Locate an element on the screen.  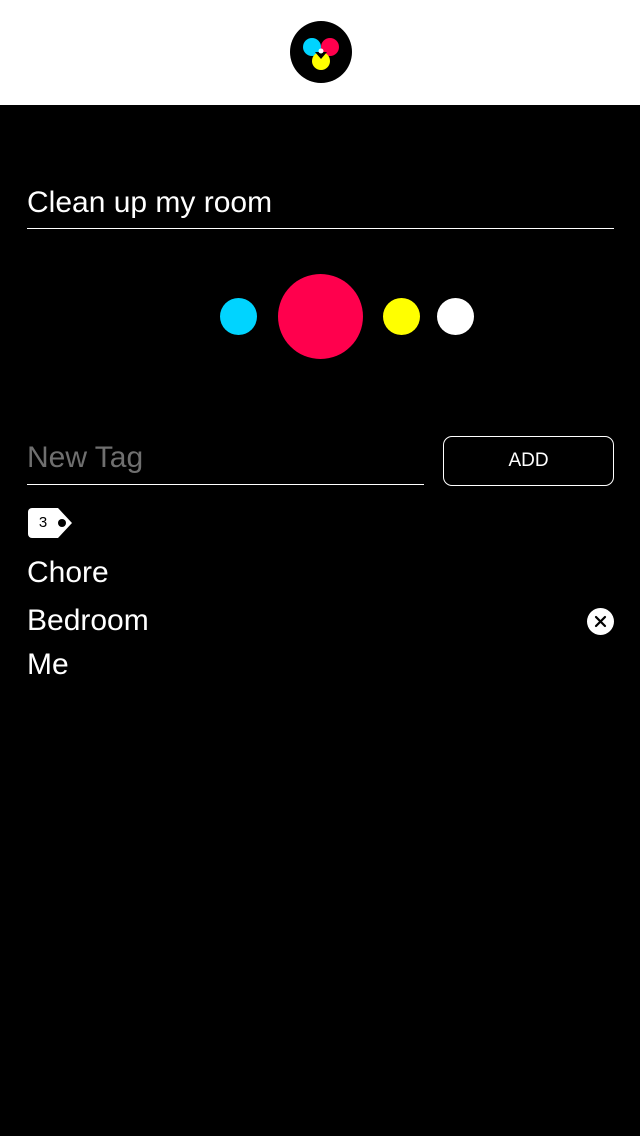
remove-tag-button is located at coordinates (600, 621).